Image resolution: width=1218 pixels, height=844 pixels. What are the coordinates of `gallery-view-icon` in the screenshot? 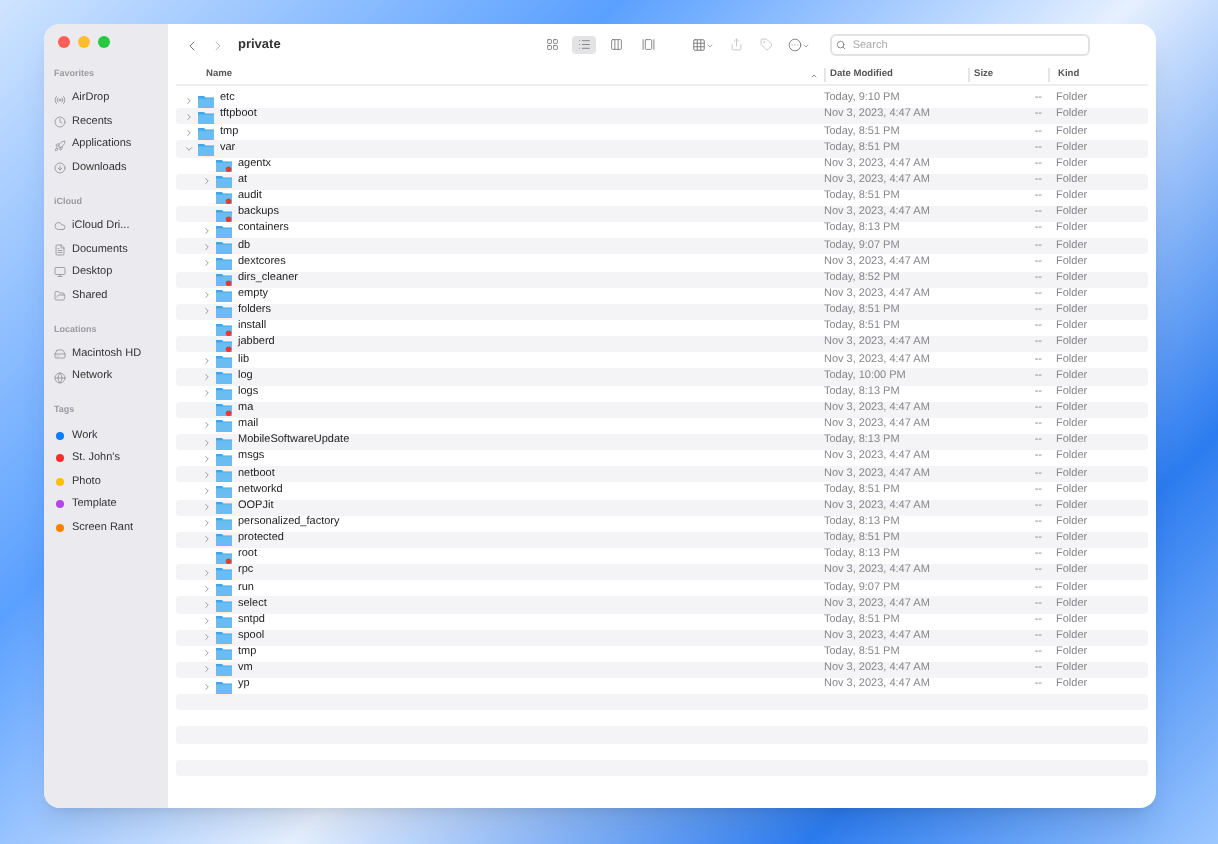 It's located at (649, 45).